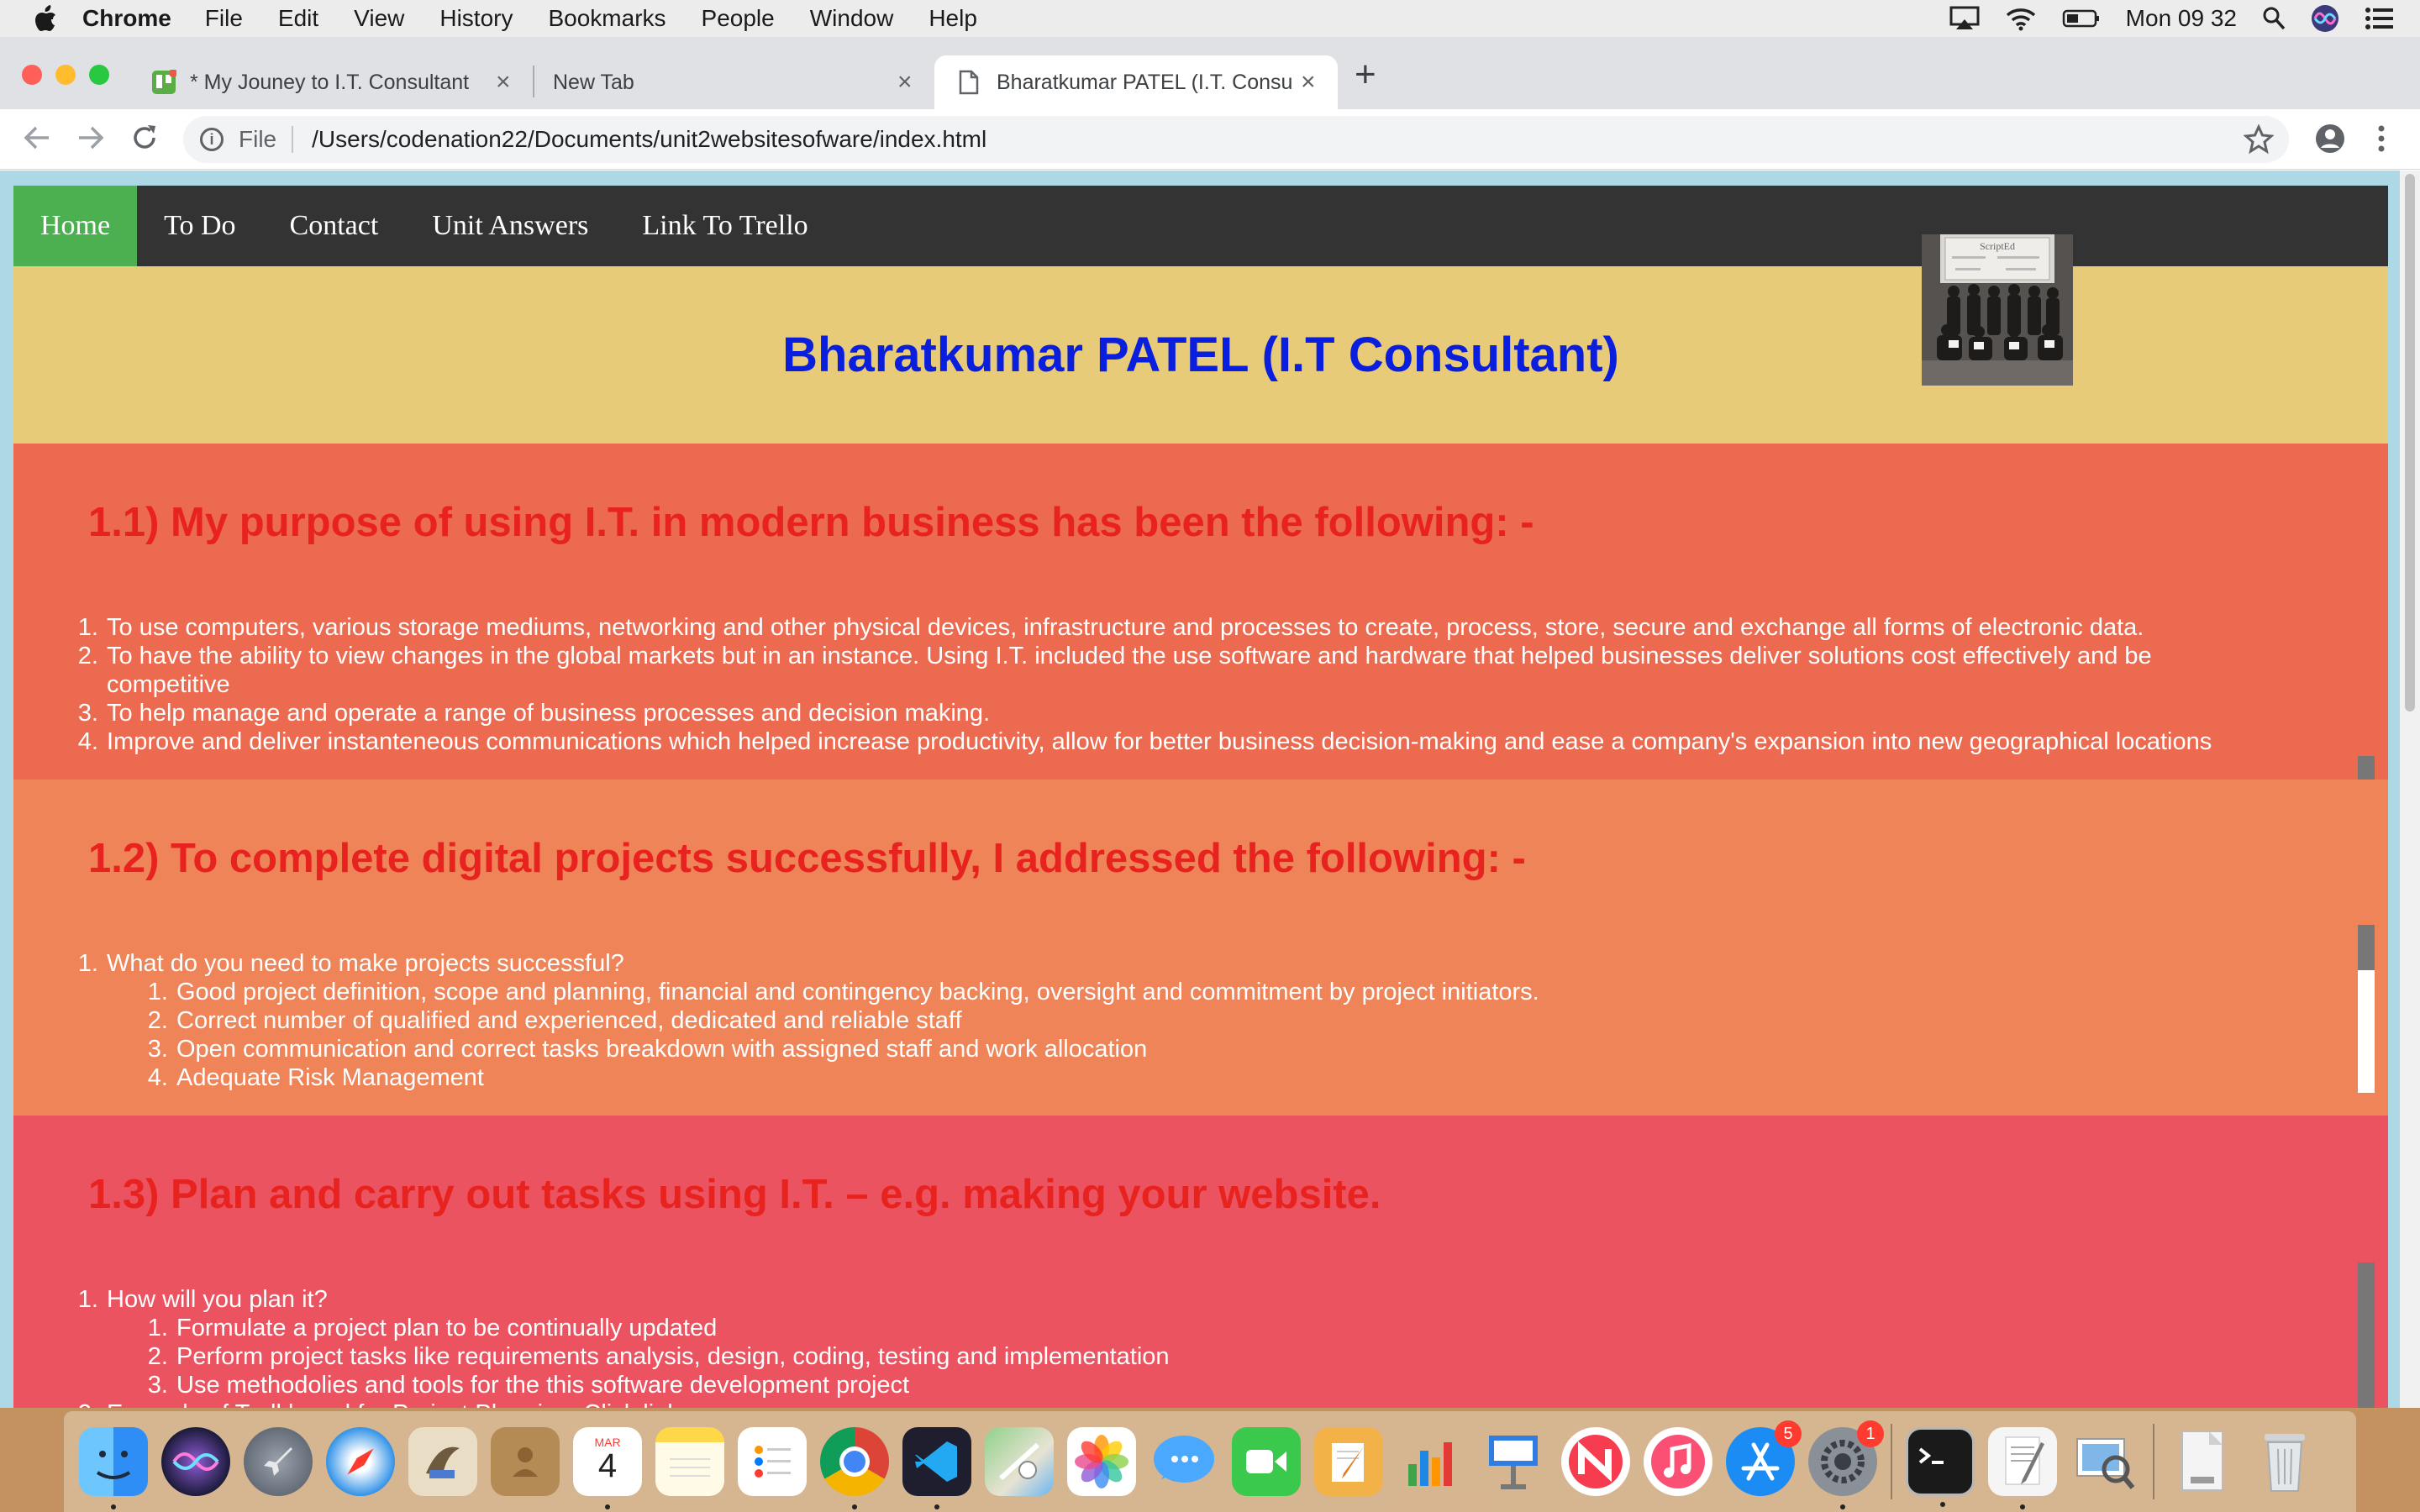 Image resolution: width=2420 pixels, height=1512 pixels. Describe the element at coordinates (2259, 139) in the screenshot. I see `bookmark-star-icon` at that location.